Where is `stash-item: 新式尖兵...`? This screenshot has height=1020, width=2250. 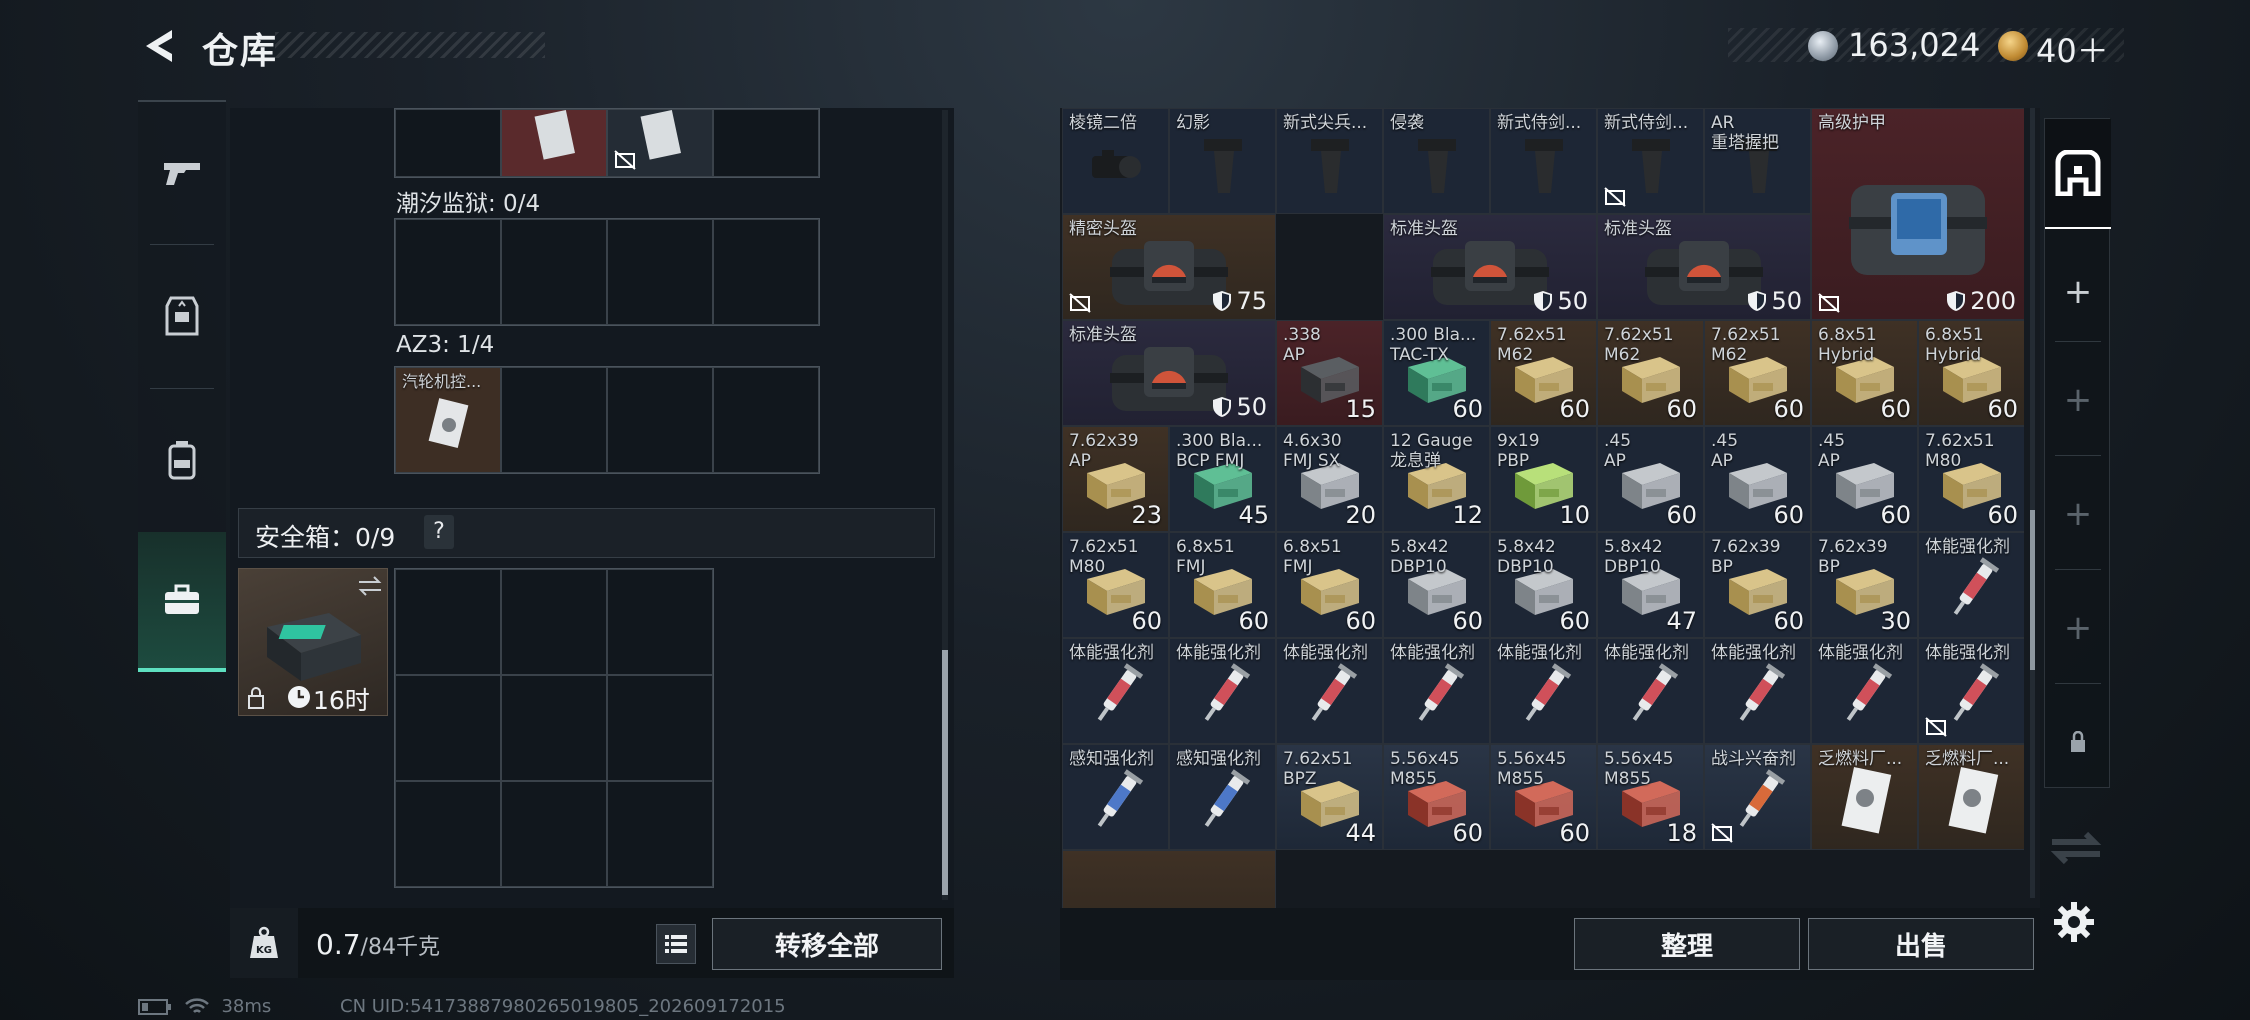 stash-item: 新式尖兵... is located at coordinates (1329, 161).